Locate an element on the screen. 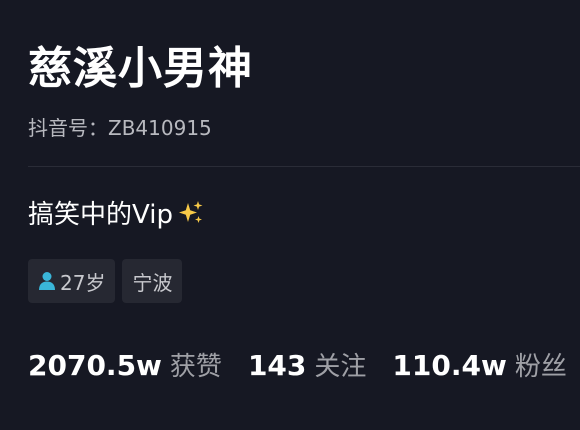 The image size is (580, 430). followers-count: 110.4w is located at coordinates (449, 365).